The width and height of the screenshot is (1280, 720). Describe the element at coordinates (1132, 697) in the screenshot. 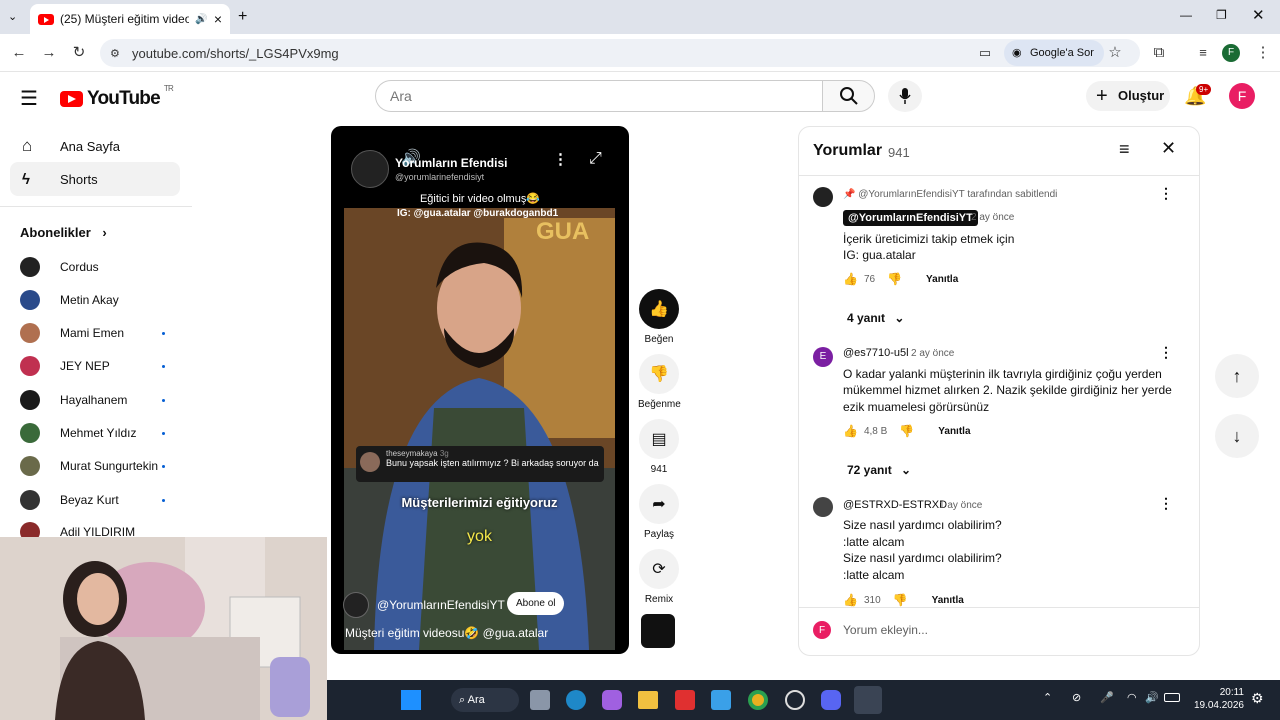

I see `wifi-icon: ◠` at that location.